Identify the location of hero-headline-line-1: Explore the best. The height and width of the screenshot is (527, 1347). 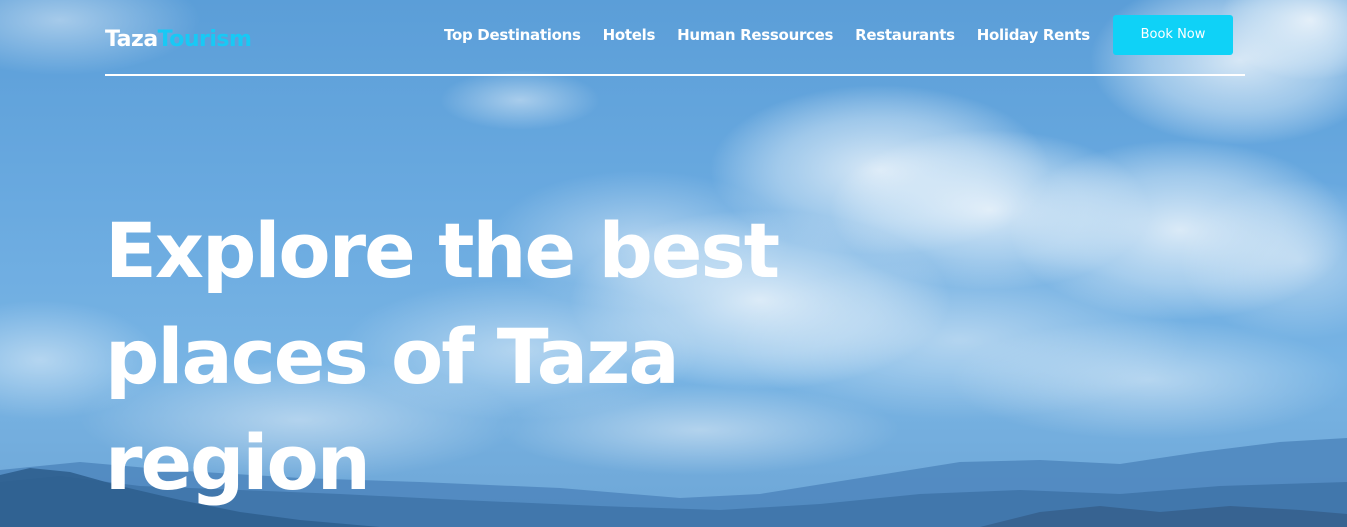
(442, 250).